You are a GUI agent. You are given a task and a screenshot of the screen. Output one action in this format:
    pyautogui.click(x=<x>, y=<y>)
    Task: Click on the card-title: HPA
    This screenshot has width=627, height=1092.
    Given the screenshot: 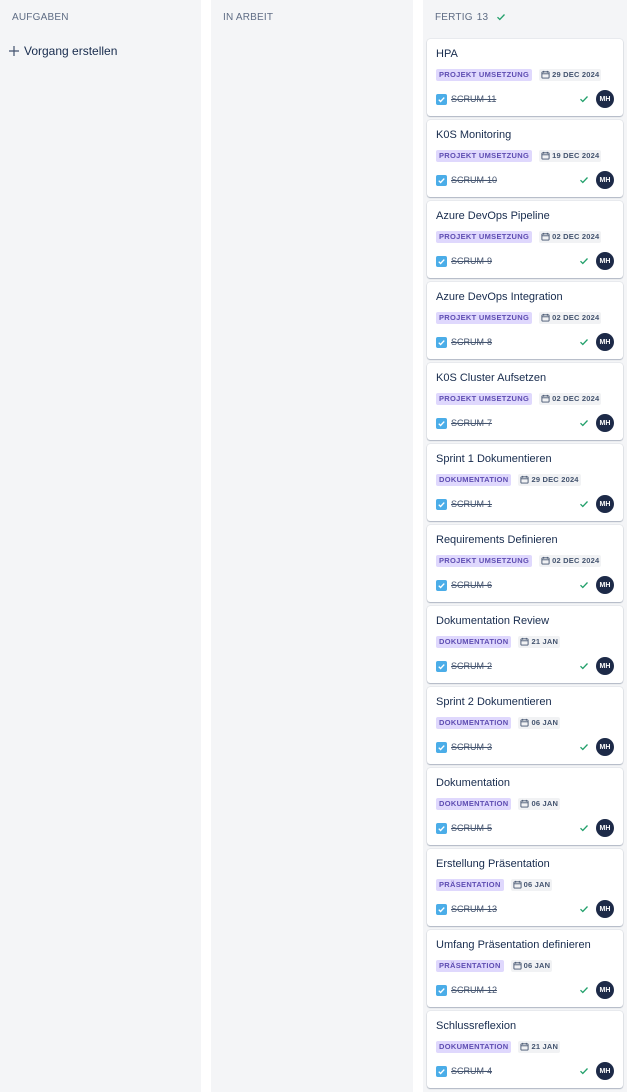 What is the action you would take?
    pyautogui.click(x=447, y=54)
    